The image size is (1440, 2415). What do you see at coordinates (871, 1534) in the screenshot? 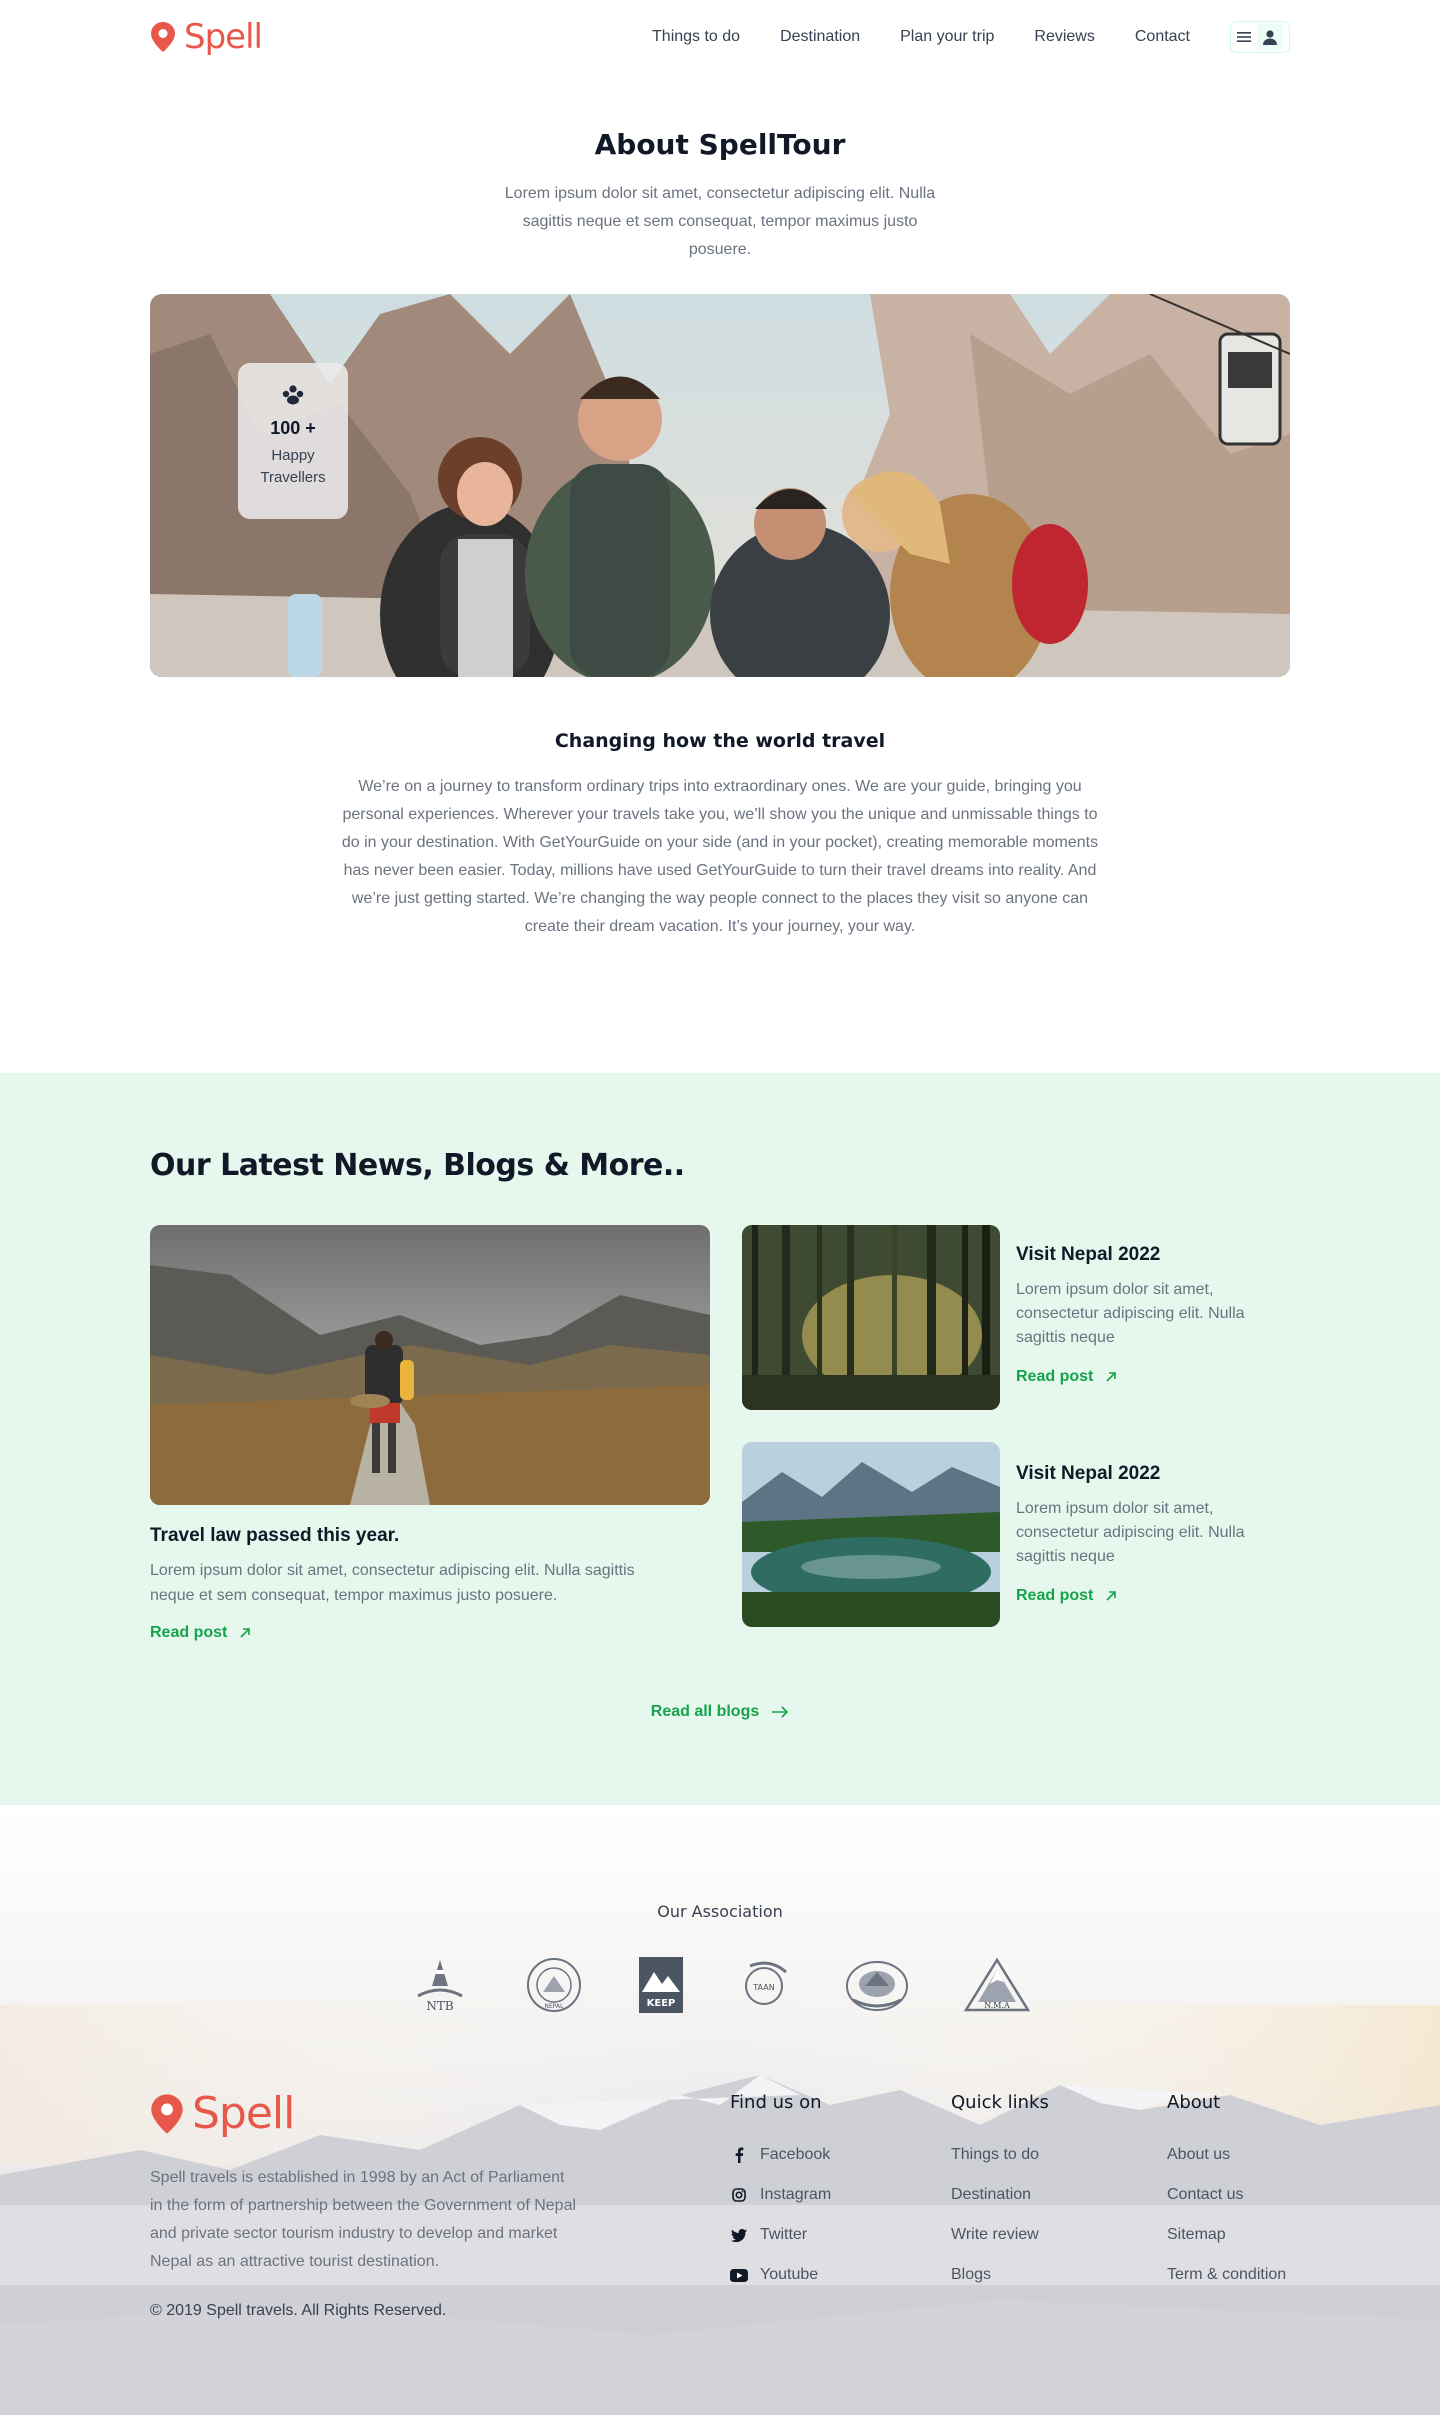
I see `lake-post-image` at bounding box center [871, 1534].